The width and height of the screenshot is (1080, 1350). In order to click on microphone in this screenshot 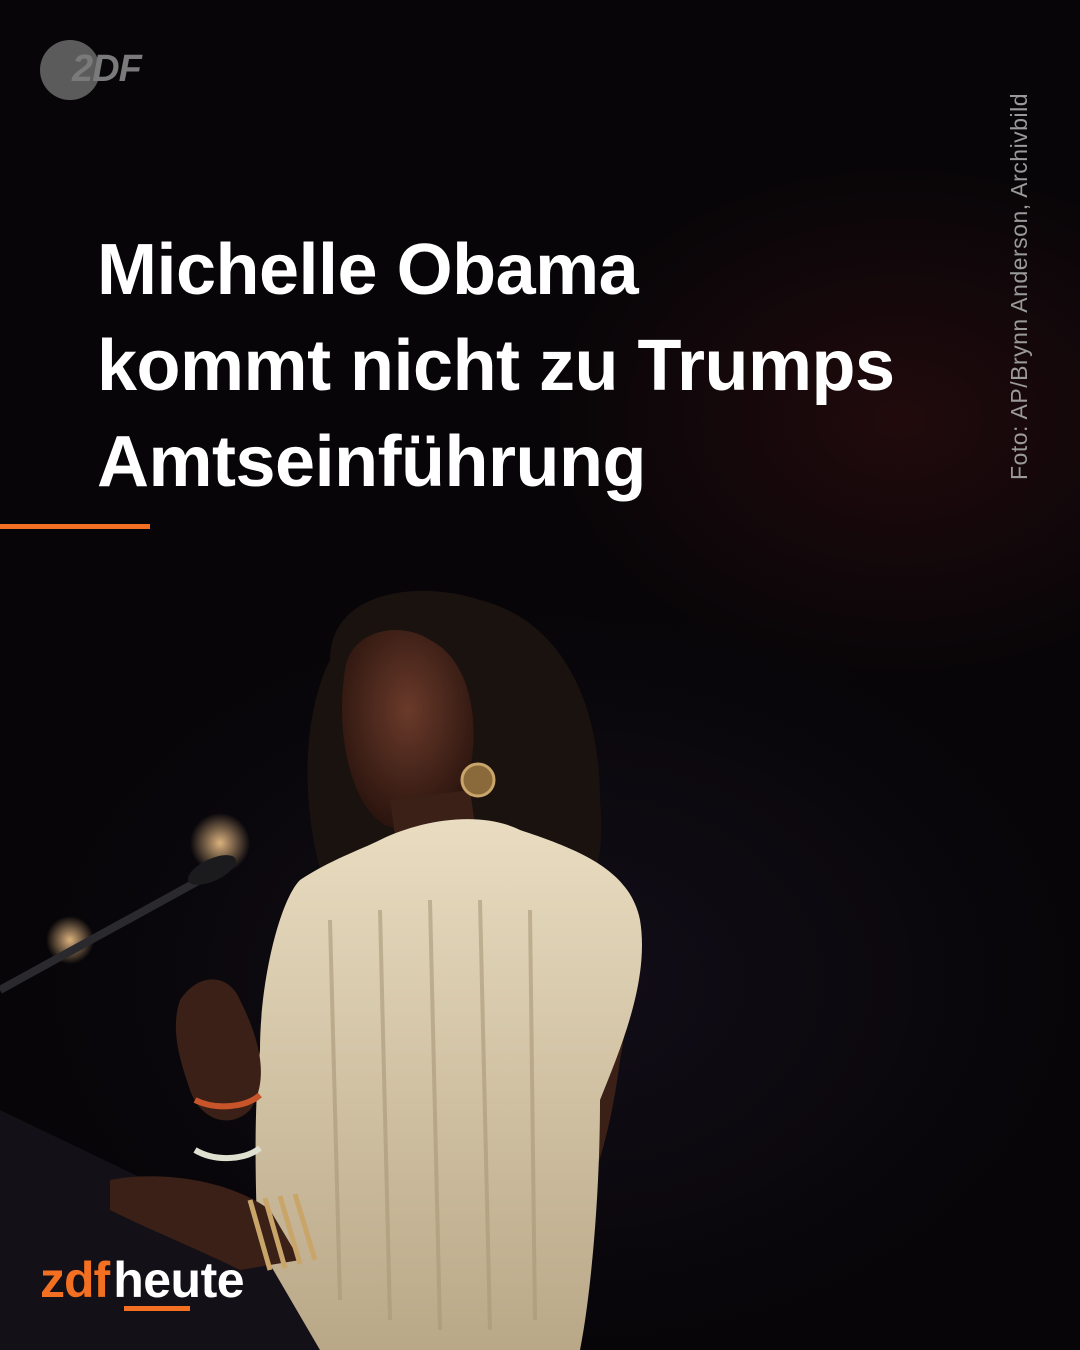, I will do `click(101, 935)`.